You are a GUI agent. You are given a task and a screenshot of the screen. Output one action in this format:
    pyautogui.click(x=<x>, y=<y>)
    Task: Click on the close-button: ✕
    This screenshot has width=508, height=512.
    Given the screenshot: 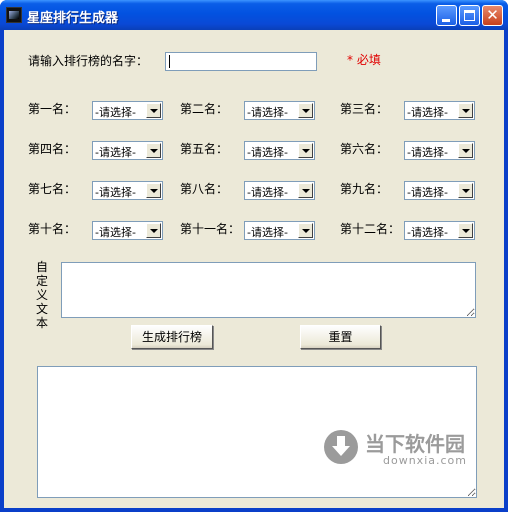 What is the action you would take?
    pyautogui.click(x=492, y=15)
    